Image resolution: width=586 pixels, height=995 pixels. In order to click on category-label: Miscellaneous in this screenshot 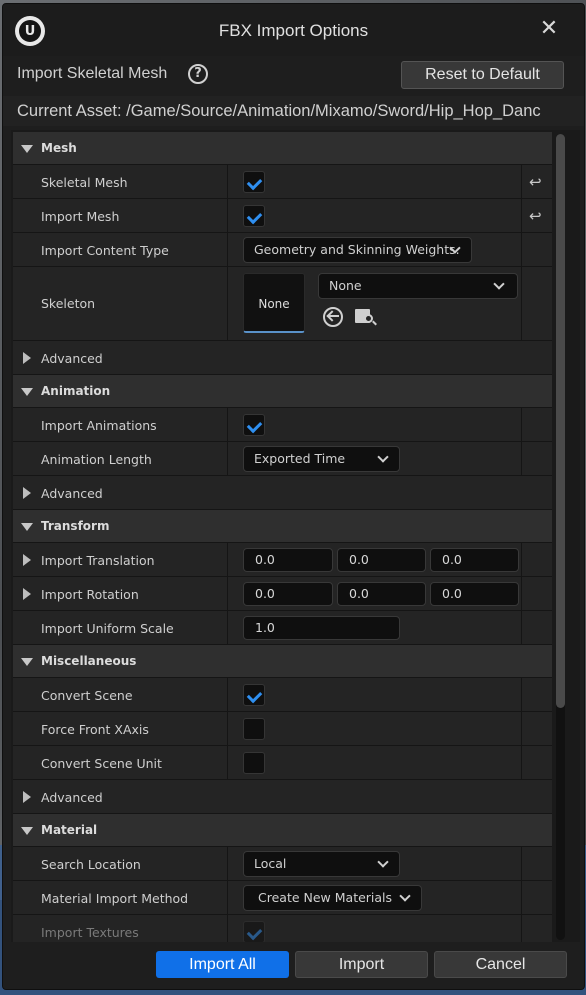, I will do `click(89, 661)`.